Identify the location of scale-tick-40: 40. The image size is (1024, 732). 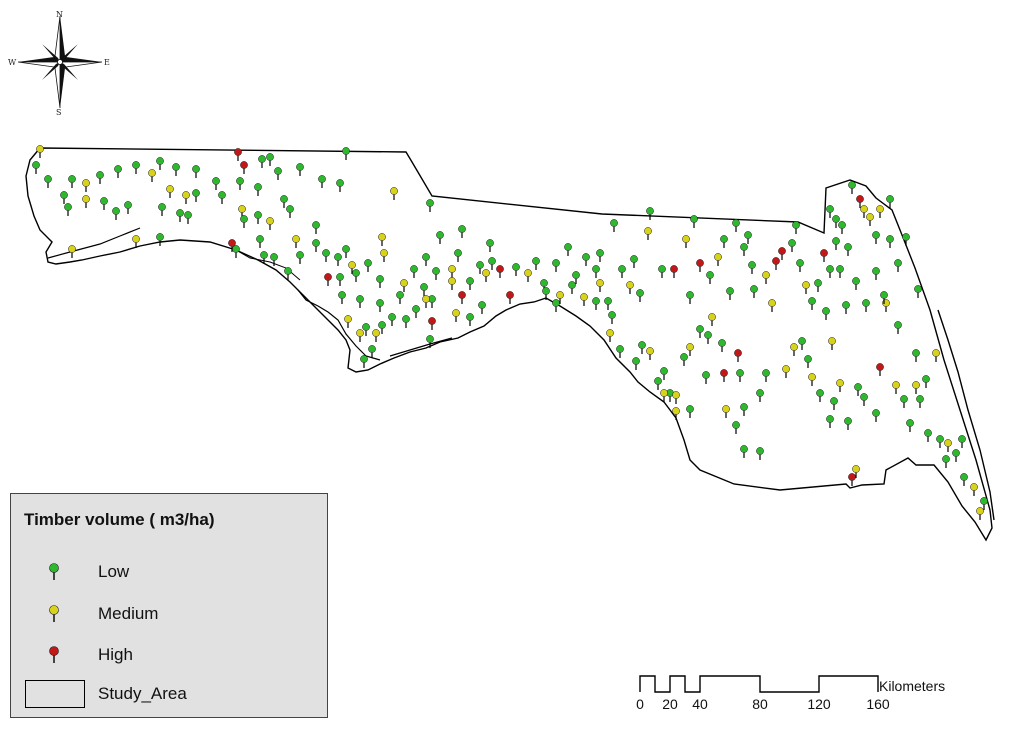
(700, 704).